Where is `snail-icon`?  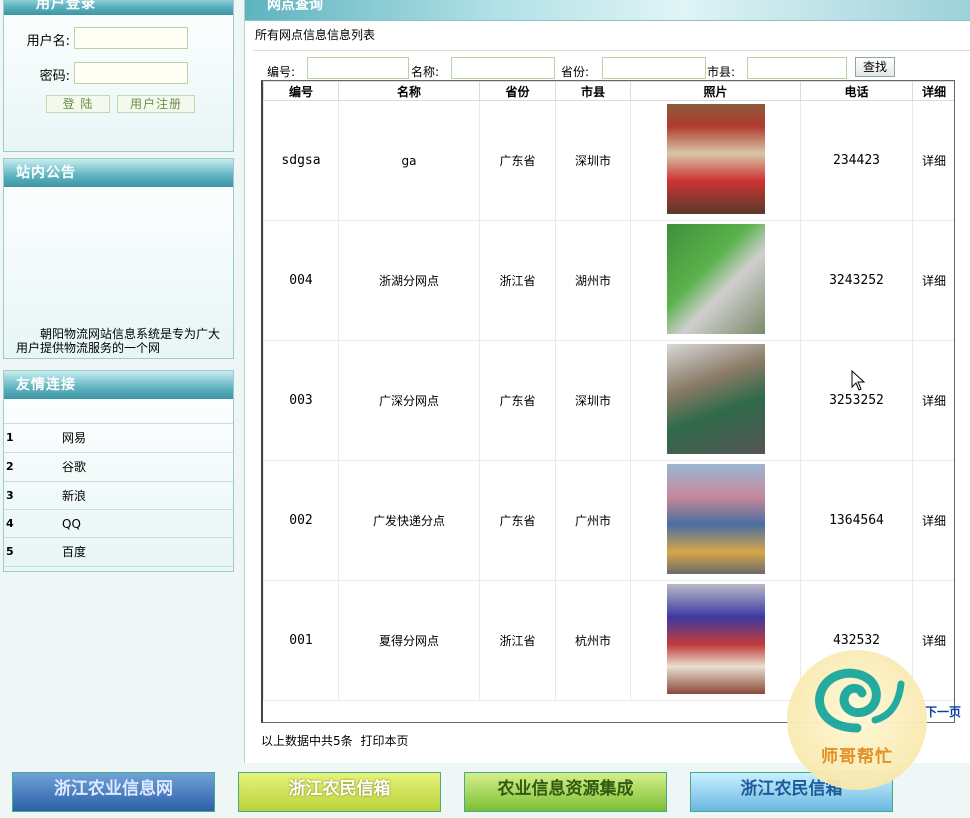 snail-icon is located at coordinates (860, 700).